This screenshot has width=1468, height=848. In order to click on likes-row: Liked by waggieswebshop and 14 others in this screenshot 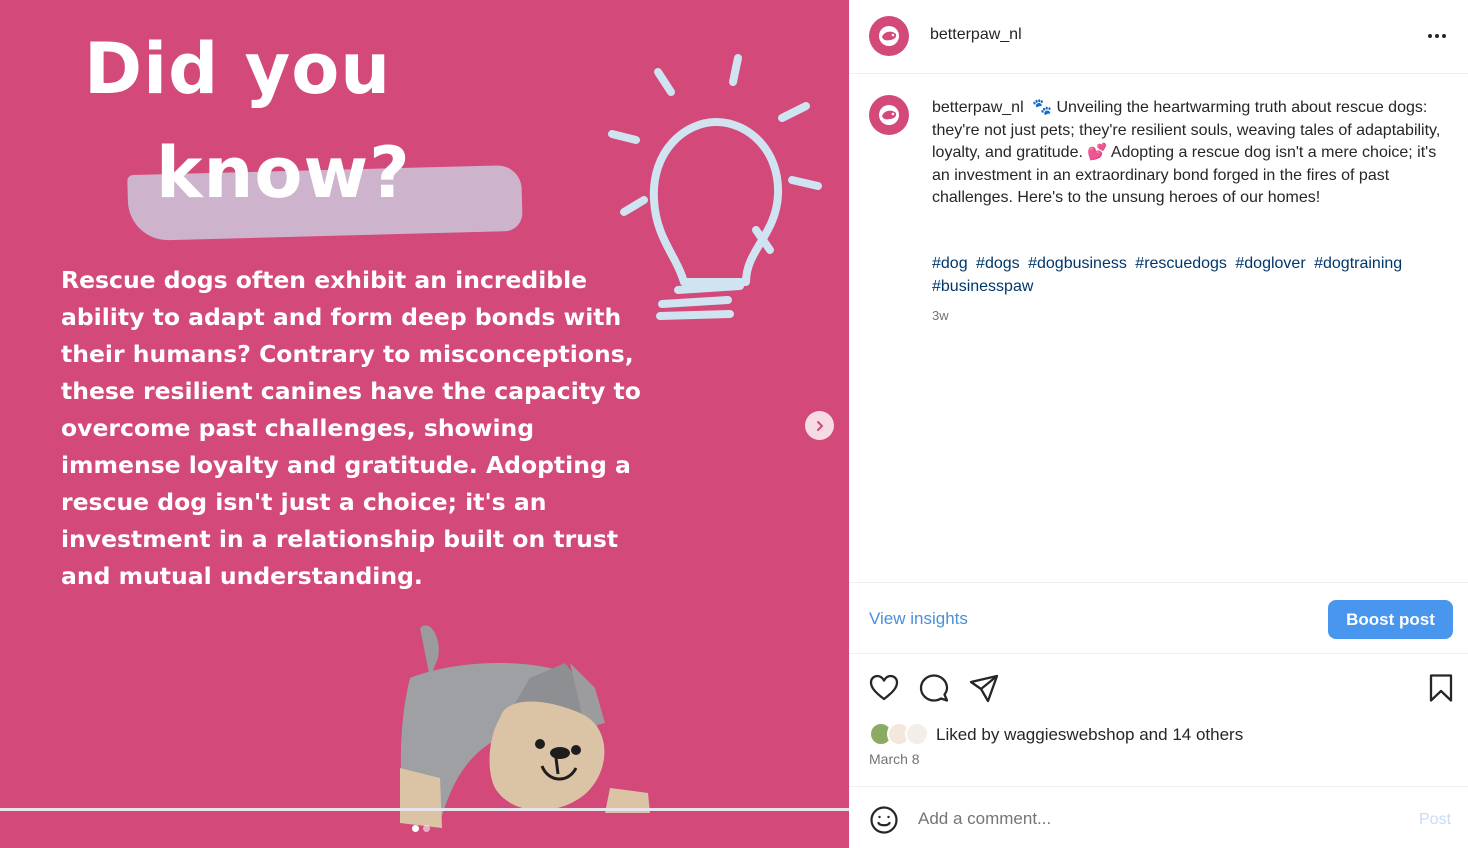, I will do `click(1056, 735)`.